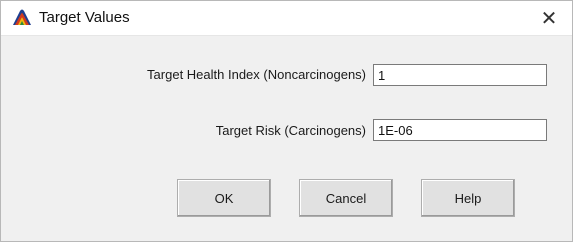 This screenshot has width=573, height=242. I want to click on window-title: Target Values, so click(84, 17).